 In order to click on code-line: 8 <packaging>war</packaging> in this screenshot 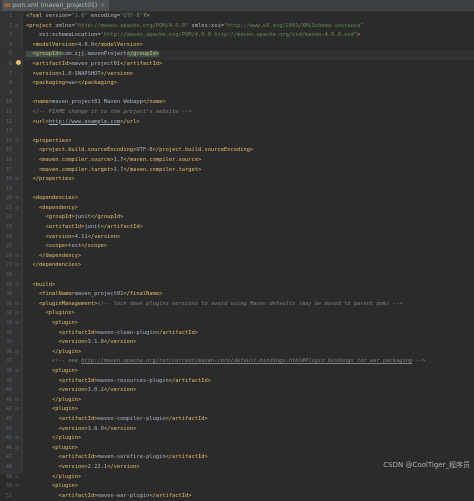, I will do `click(237, 84)`.